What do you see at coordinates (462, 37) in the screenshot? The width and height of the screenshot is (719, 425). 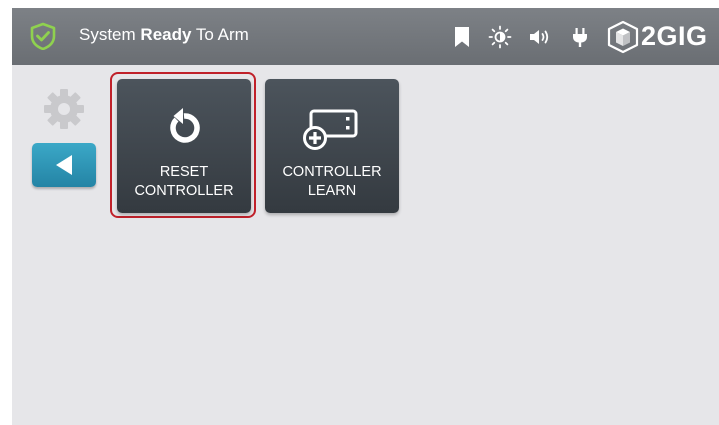 I see `bookmark-icon` at bounding box center [462, 37].